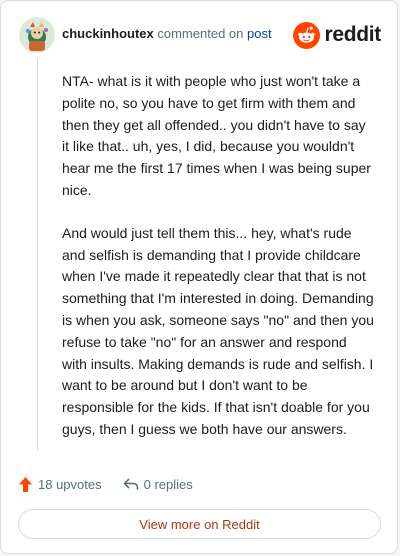 This screenshot has width=400, height=556. I want to click on reddit-wordmark: reddit, so click(352, 34).